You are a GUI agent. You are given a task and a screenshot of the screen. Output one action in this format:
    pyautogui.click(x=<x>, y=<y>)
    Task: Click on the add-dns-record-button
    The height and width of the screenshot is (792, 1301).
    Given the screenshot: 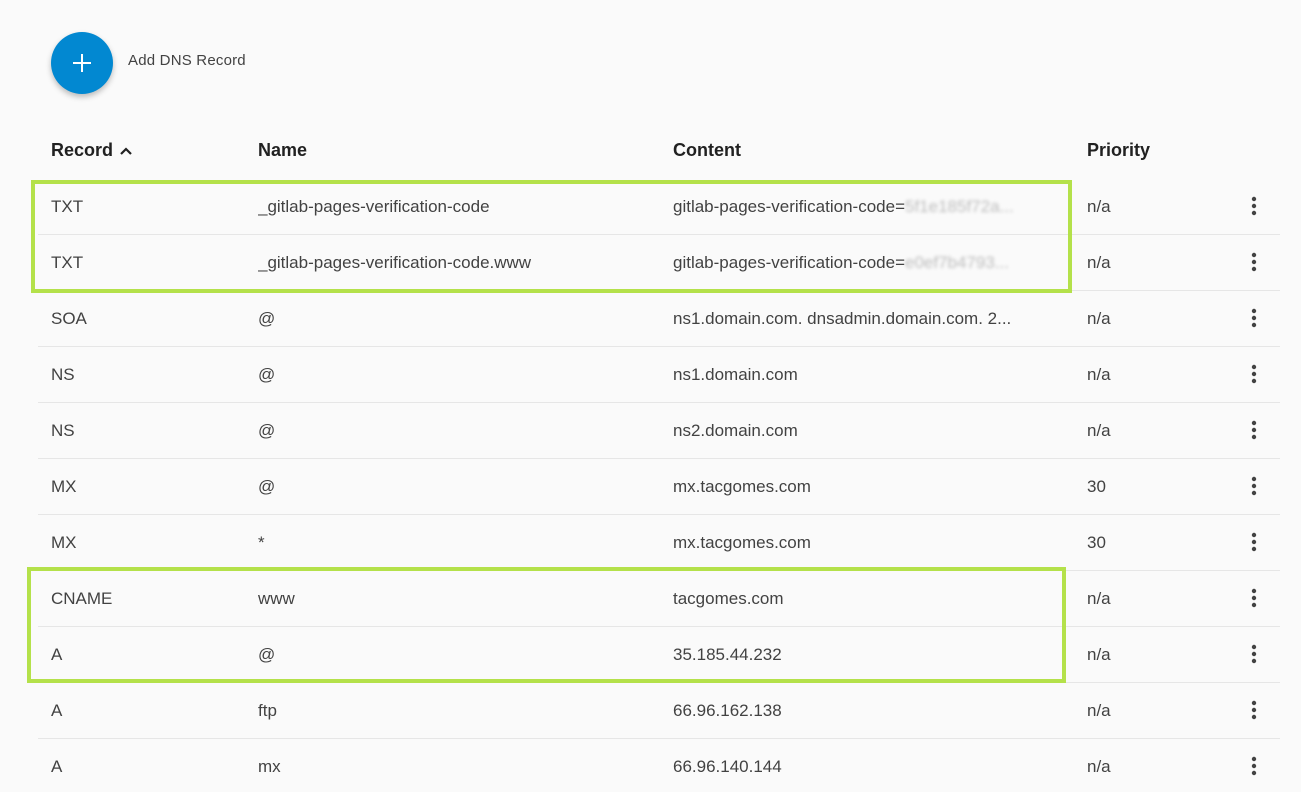 What is the action you would take?
    pyautogui.click(x=82, y=63)
    